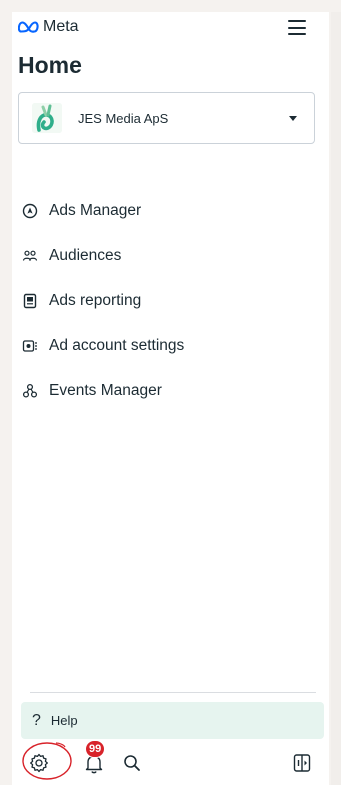 This screenshot has width=341, height=785. I want to click on search-icon, so click(132, 763).